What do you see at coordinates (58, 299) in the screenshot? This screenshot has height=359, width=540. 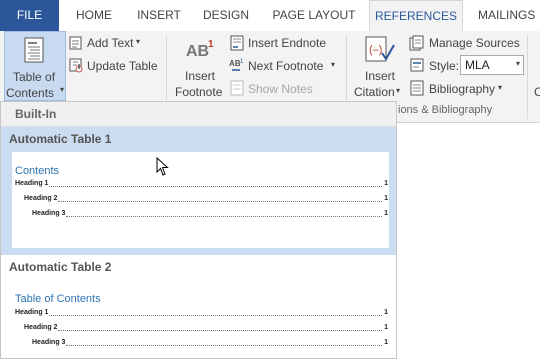 I see `toc-preview-heading: Table of Contents` at bounding box center [58, 299].